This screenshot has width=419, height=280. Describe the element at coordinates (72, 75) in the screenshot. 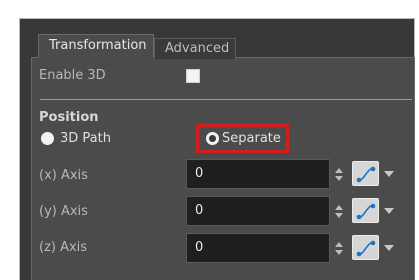

I see `enable-3d-label: Enable 3D` at that location.